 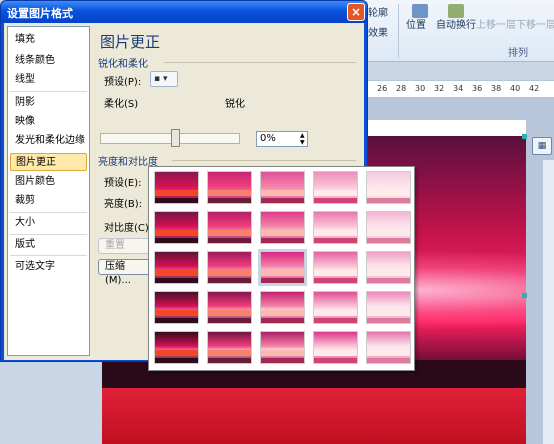 I want to click on nav-item-picture-corrections: 图片更正, so click(x=48, y=162).